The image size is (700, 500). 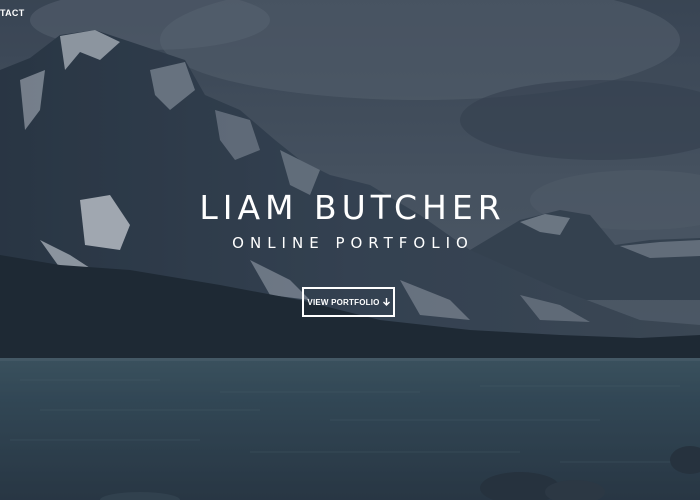 I want to click on hero-title: LIAM BUTCHER, so click(x=352, y=207).